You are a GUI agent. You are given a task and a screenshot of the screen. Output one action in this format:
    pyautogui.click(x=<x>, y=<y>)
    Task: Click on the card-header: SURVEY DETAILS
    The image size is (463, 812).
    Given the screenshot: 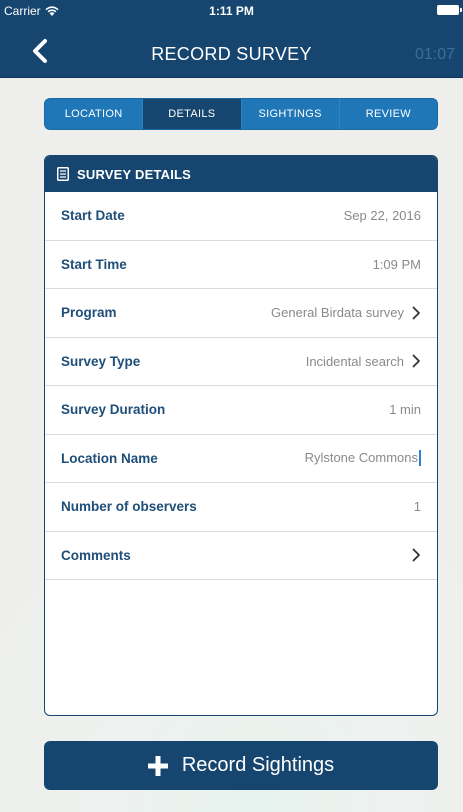 What is the action you would take?
    pyautogui.click(x=241, y=174)
    